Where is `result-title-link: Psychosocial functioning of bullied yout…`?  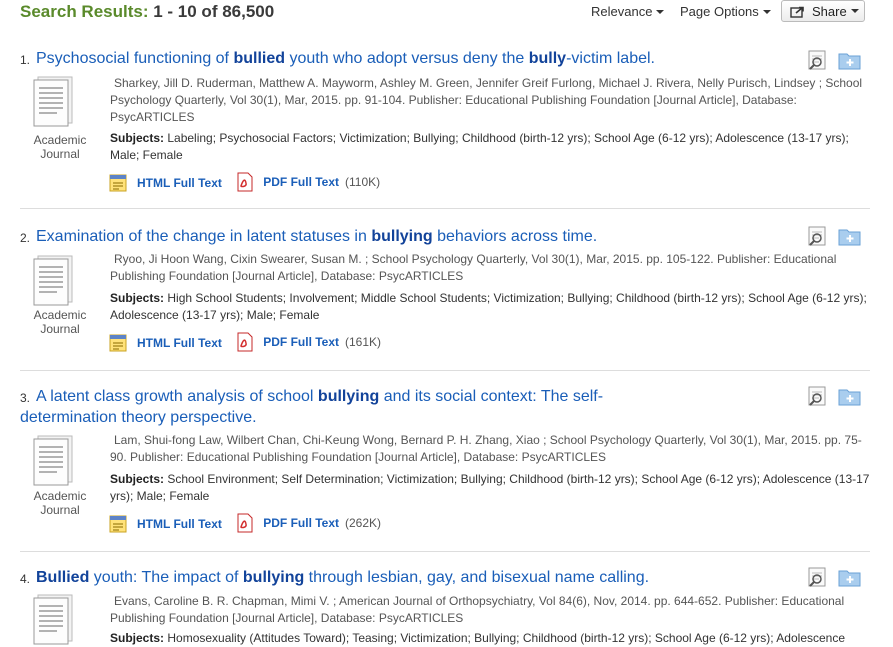
result-title-link: Psychosocial functioning of bullied yout… is located at coordinates (386, 58).